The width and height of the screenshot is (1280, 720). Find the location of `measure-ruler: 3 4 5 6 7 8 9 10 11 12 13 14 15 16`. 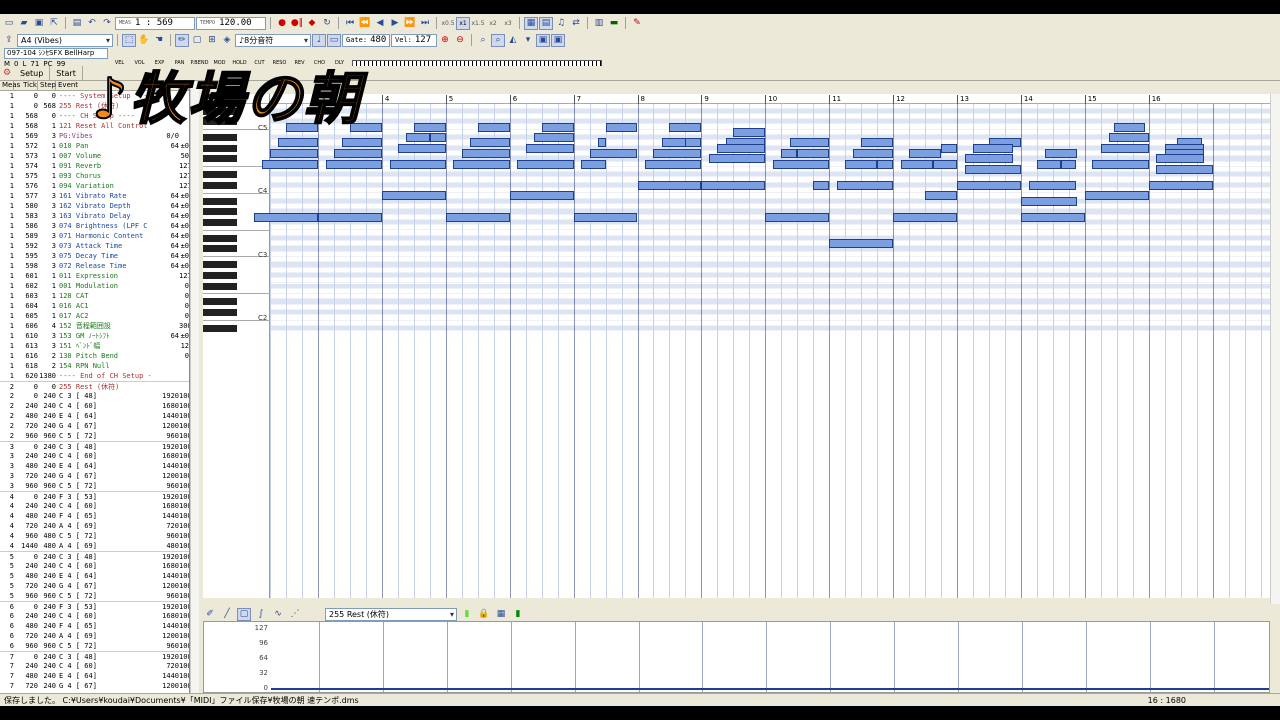

measure-ruler: 3 4 5 6 7 8 9 10 11 12 13 14 15 16 is located at coordinates (770, 99).